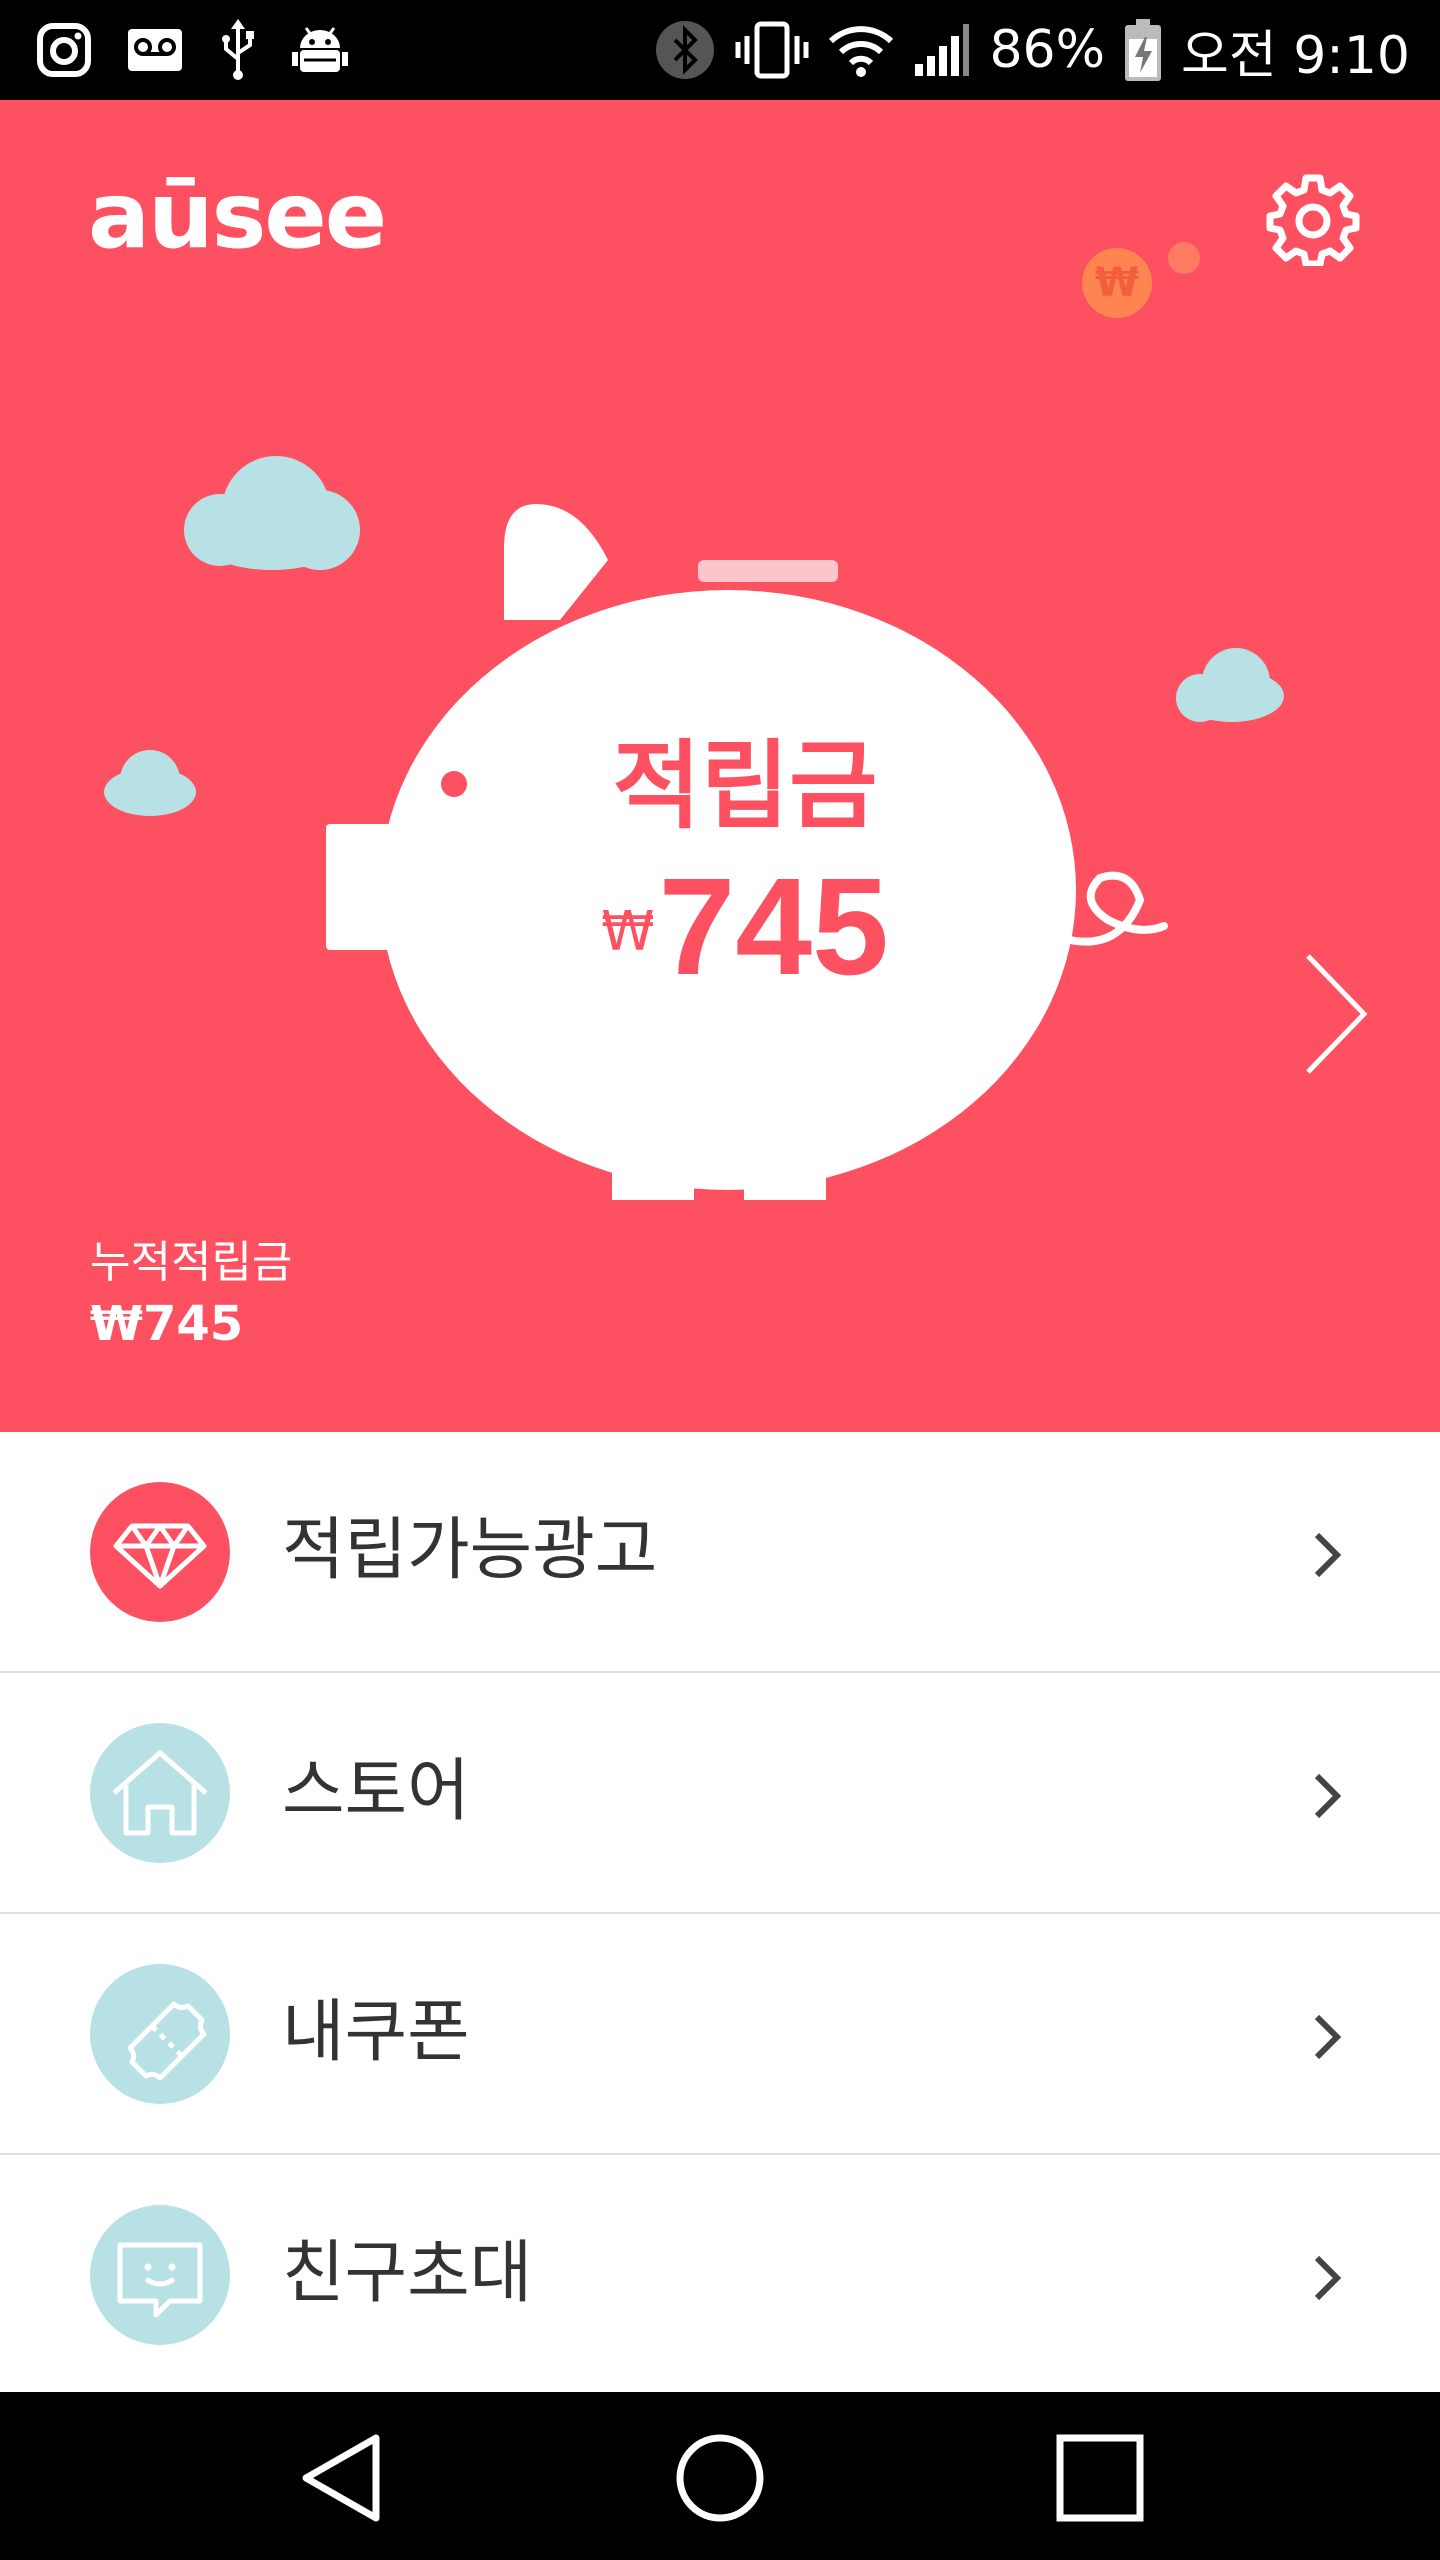  Describe the element at coordinates (720, 2274) in the screenshot. I see `menu-item-invite: 친구초대` at that location.